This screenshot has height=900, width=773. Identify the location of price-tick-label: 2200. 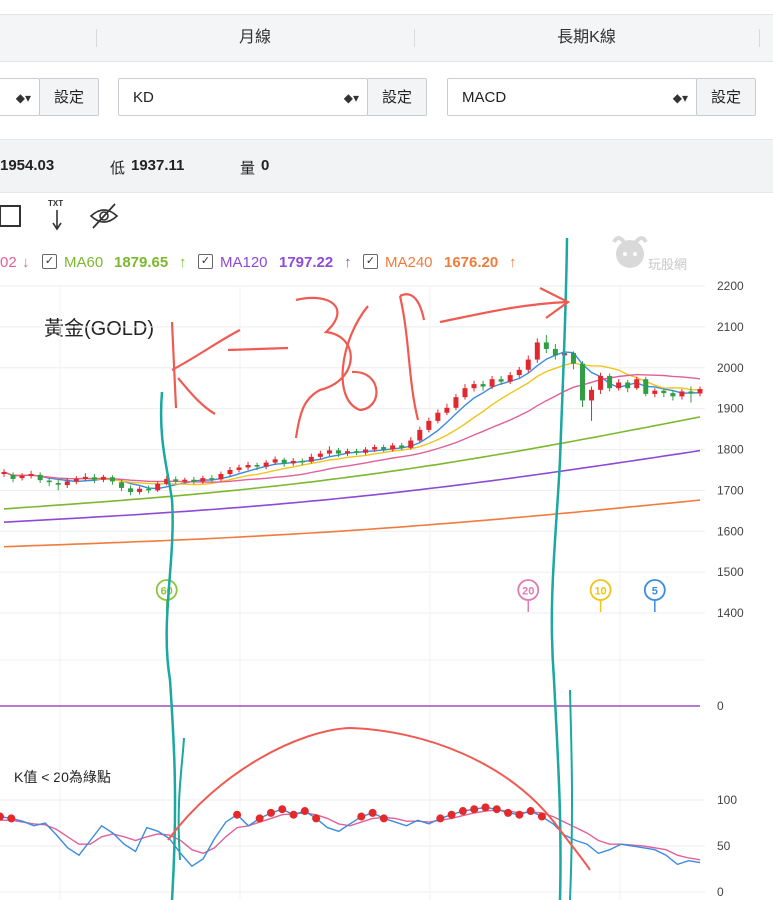
(730, 286).